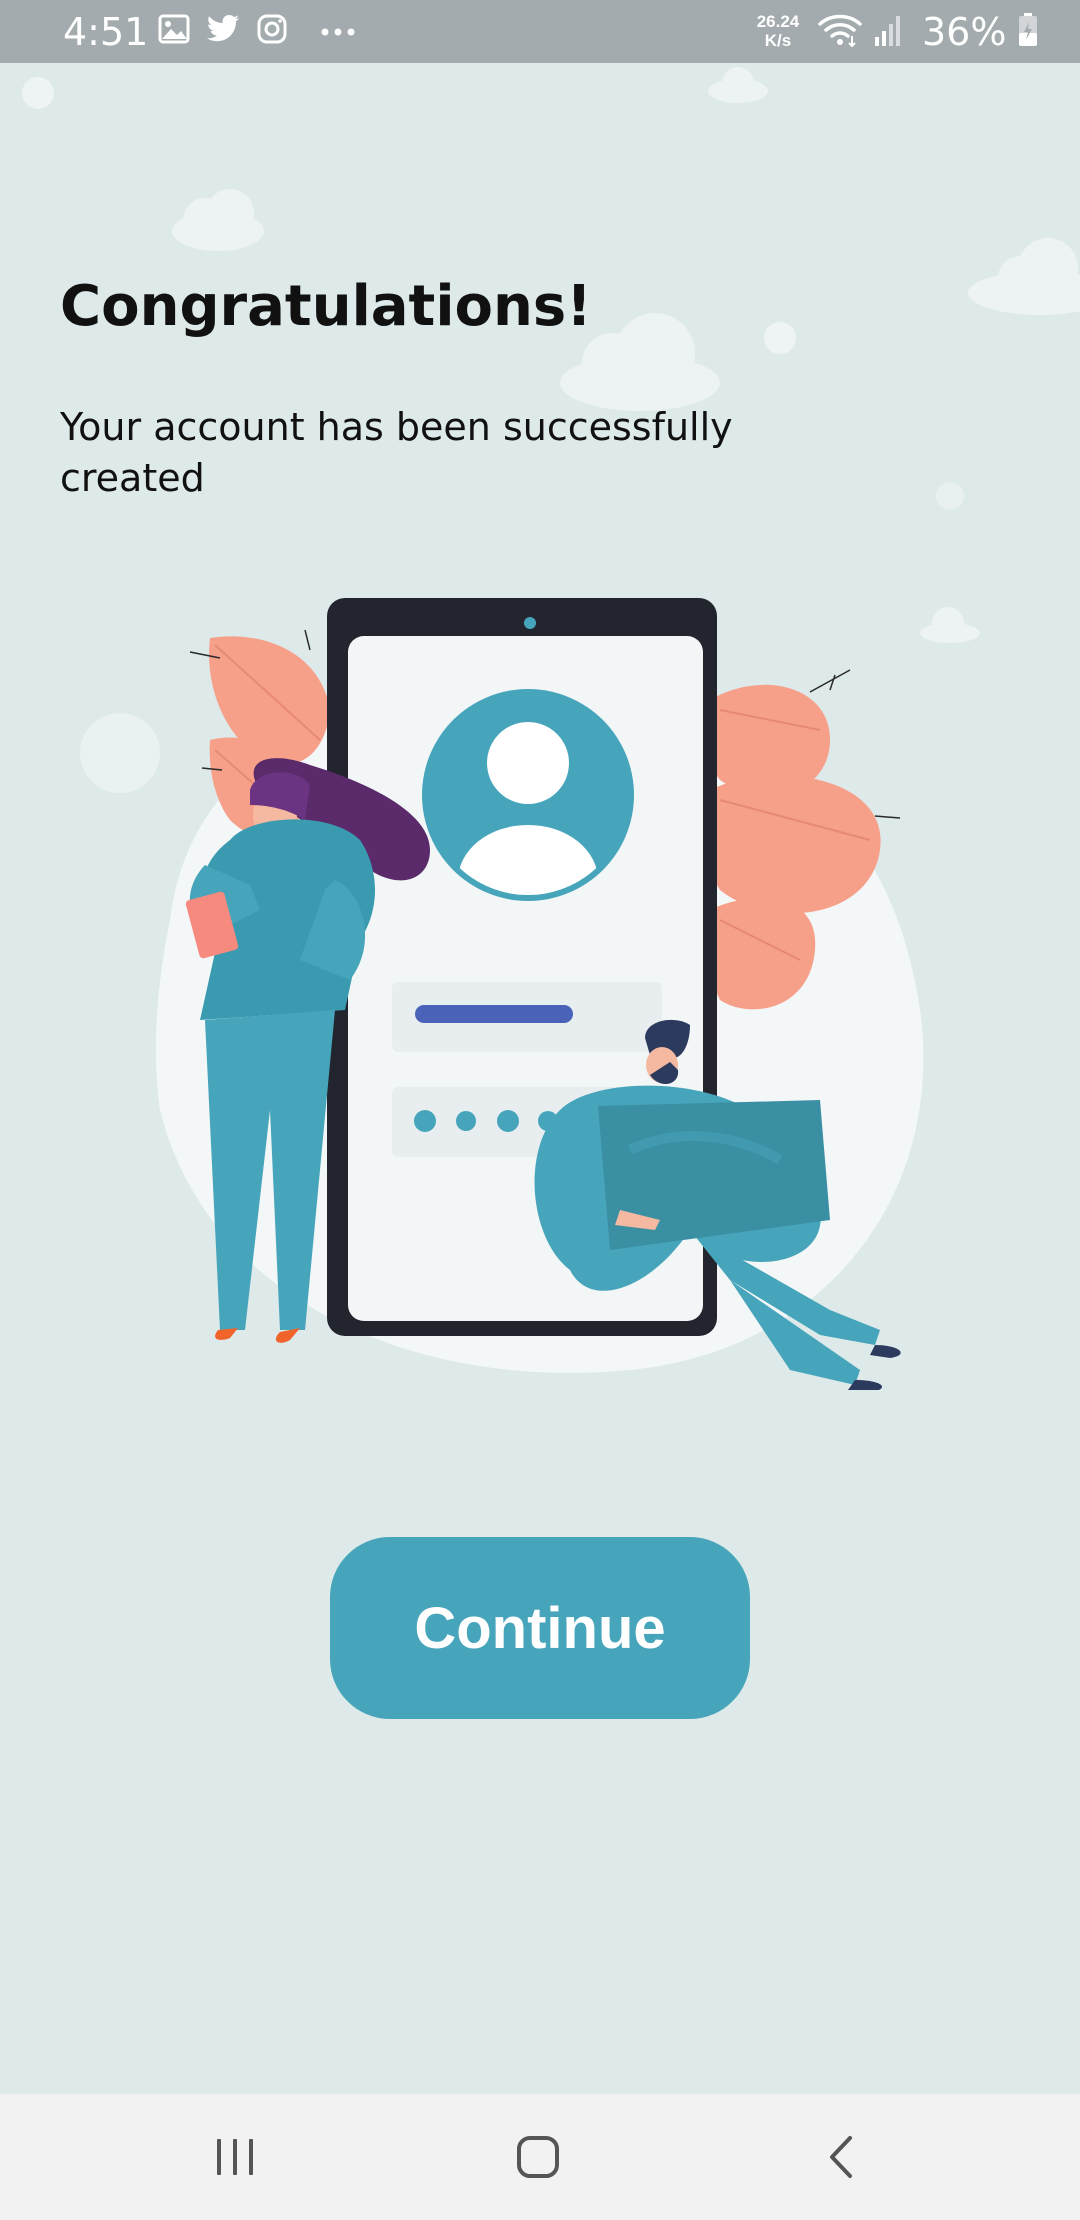 This screenshot has height=2220, width=1080. What do you see at coordinates (778, 40) in the screenshot?
I see `network-speed-unit: K/s` at bounding box center [778, 40].